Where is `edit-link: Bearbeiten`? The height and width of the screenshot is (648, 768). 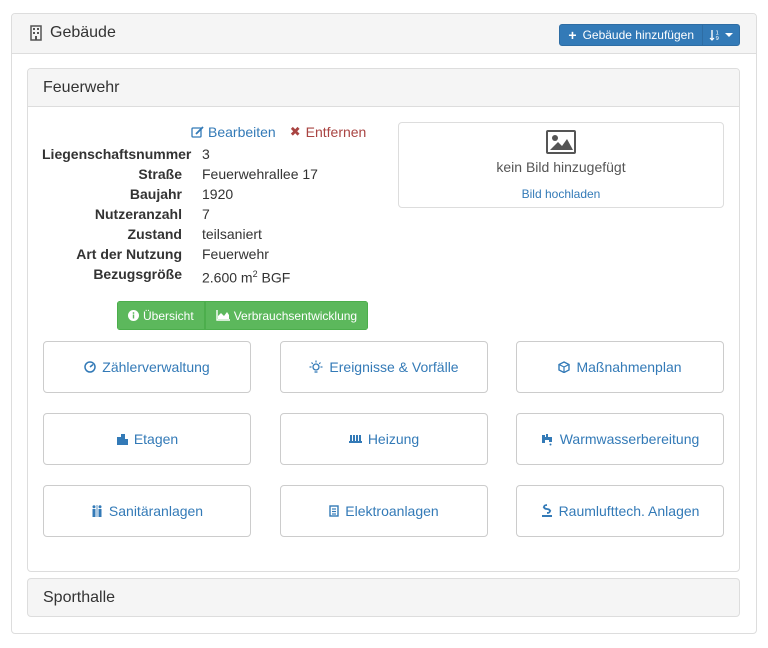
edit-link: Bearbeiten is located at coordinates (233, 132).